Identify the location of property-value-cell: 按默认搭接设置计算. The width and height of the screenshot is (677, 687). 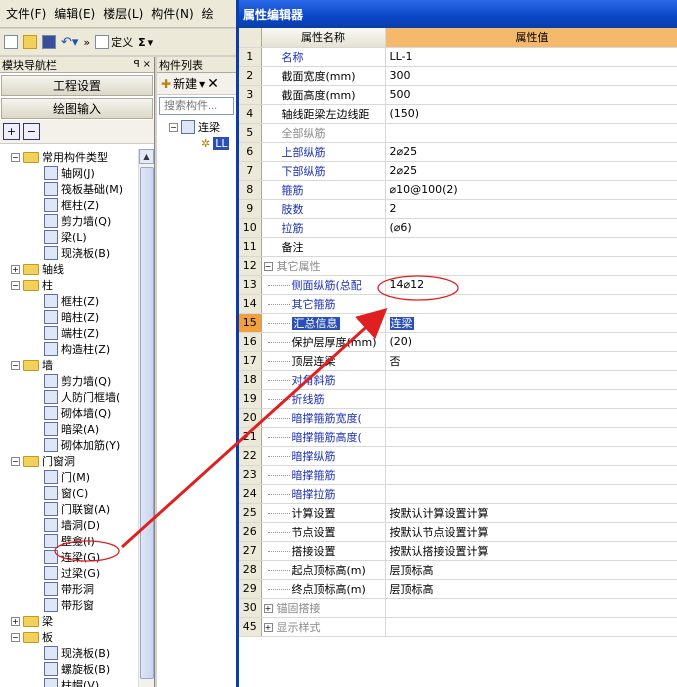
(531, 551).